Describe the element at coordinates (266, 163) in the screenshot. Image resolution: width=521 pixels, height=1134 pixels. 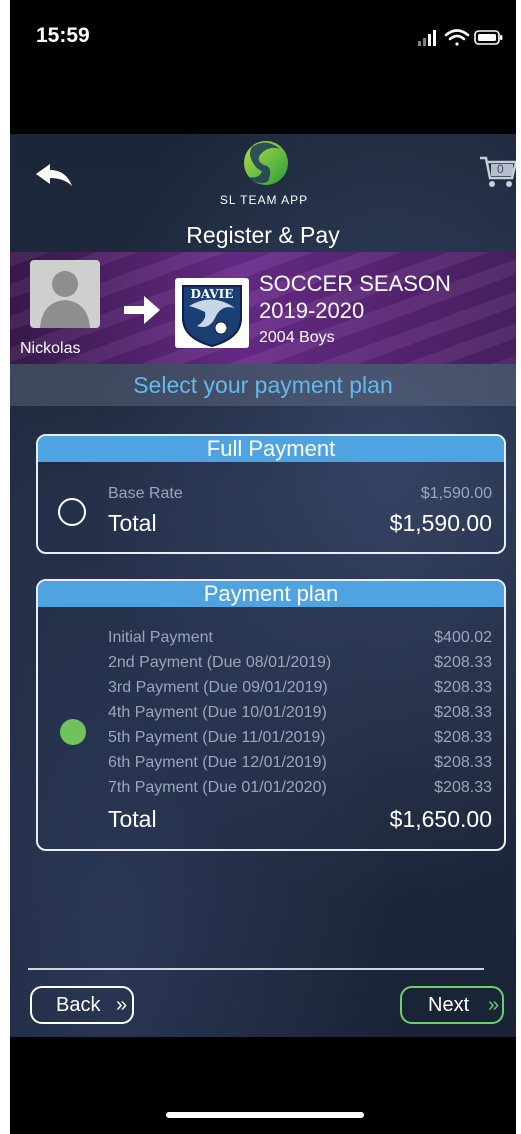
I see `logo-mark-icon` at that location.